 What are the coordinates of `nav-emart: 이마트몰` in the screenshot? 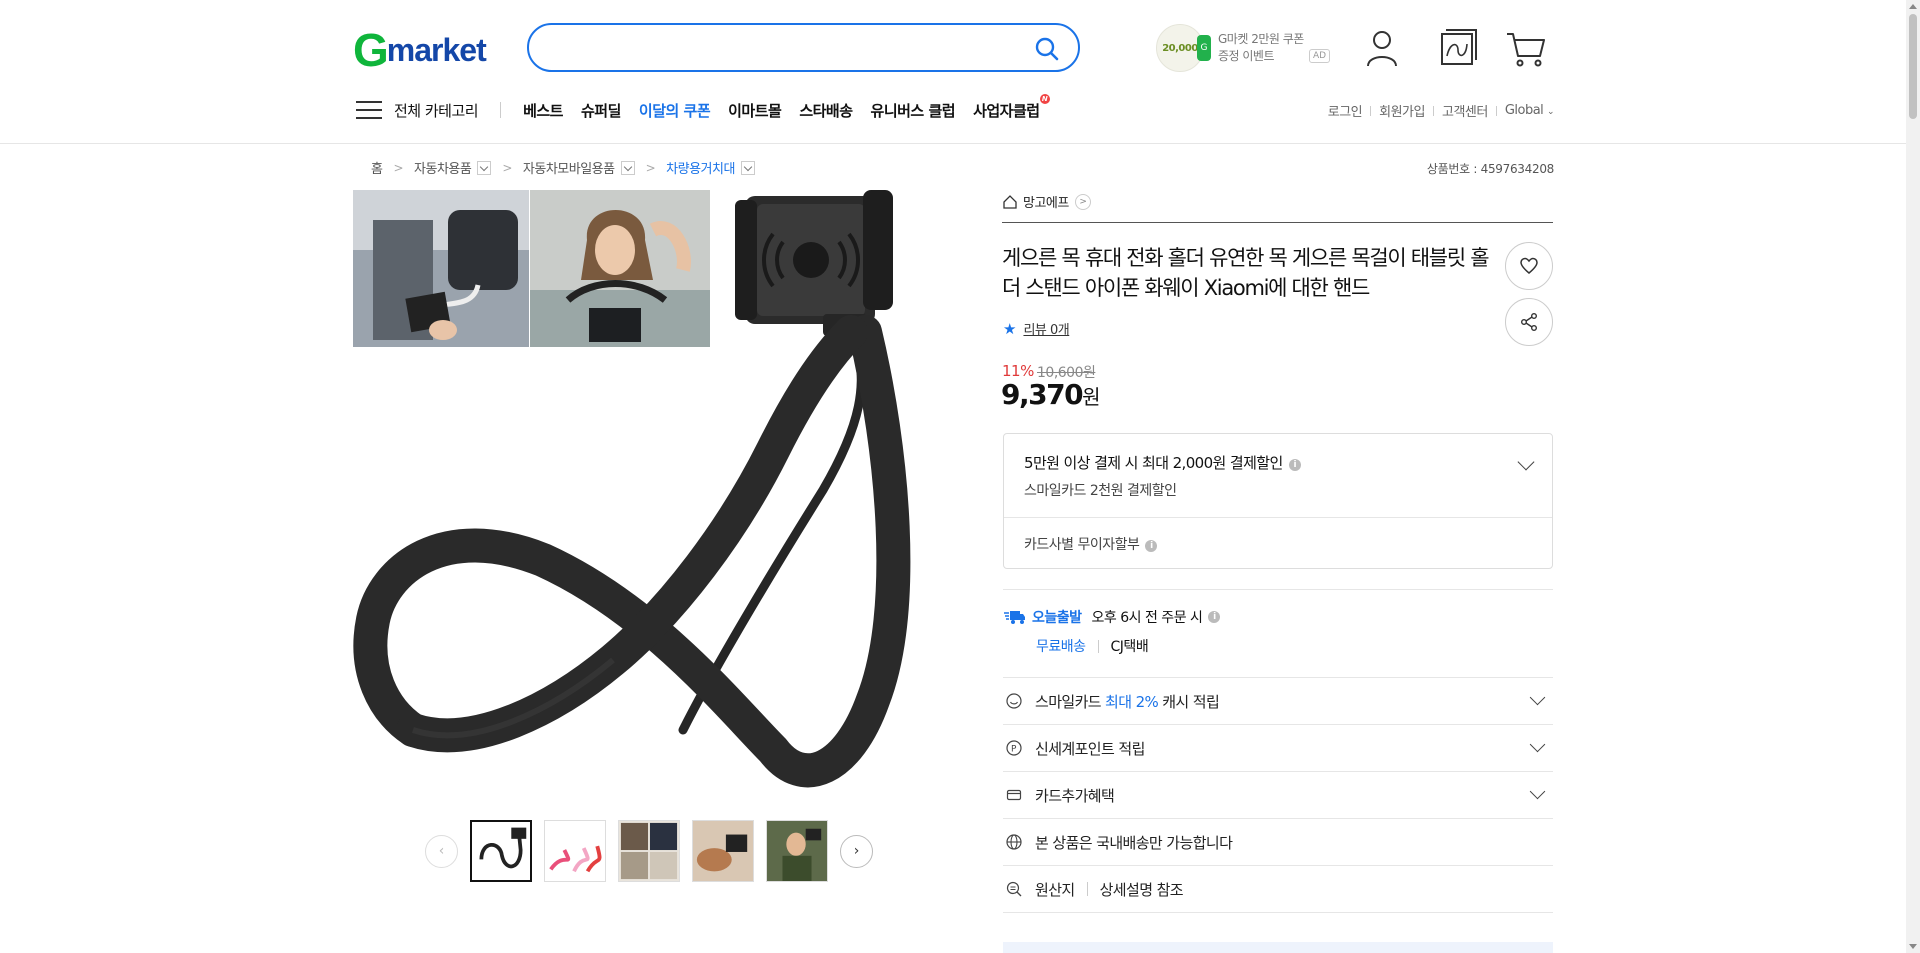 It's located at (755, 110).